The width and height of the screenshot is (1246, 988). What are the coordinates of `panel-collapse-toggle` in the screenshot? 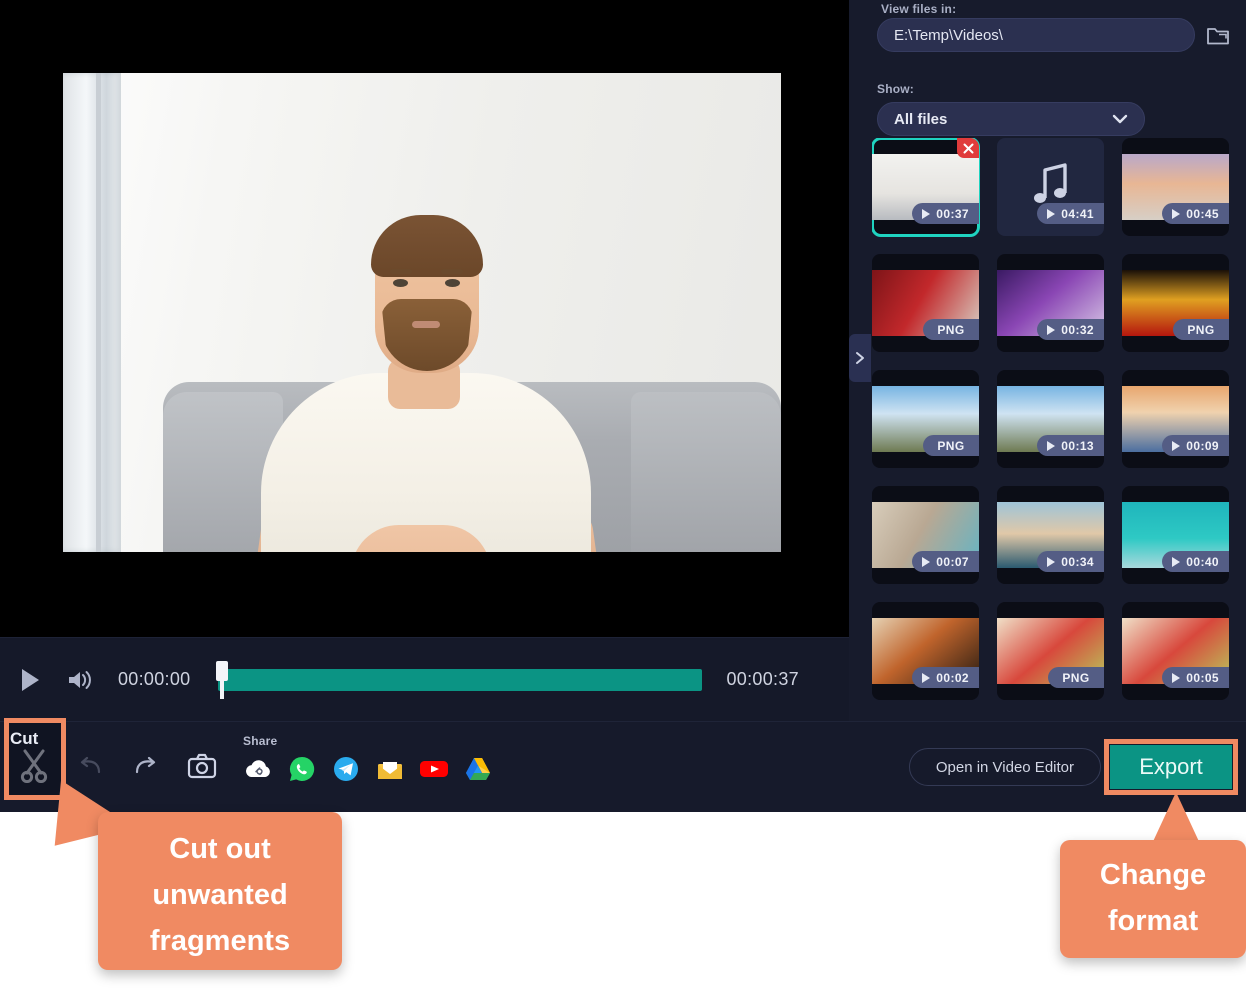 It's located at (860, 358).